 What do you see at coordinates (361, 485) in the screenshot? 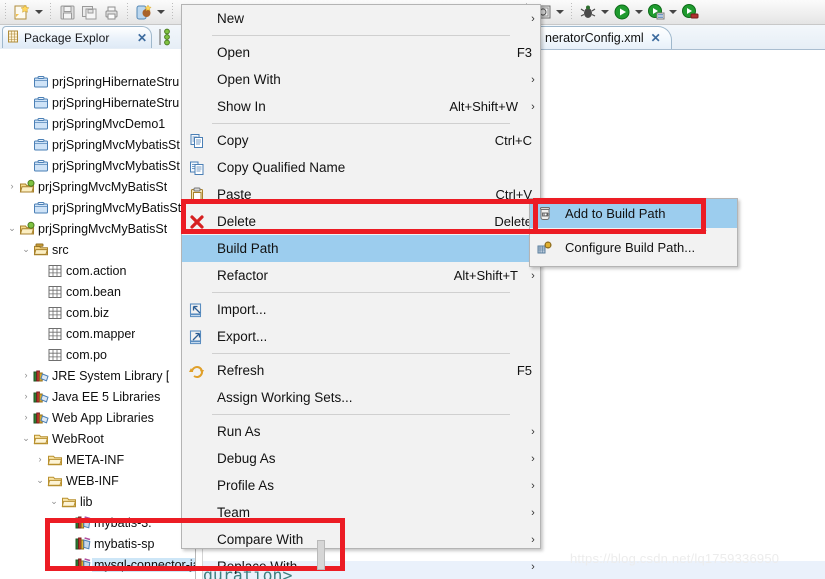
I see `menu-item-profile-as: Profile As ›` at bounding box center [361, 485].